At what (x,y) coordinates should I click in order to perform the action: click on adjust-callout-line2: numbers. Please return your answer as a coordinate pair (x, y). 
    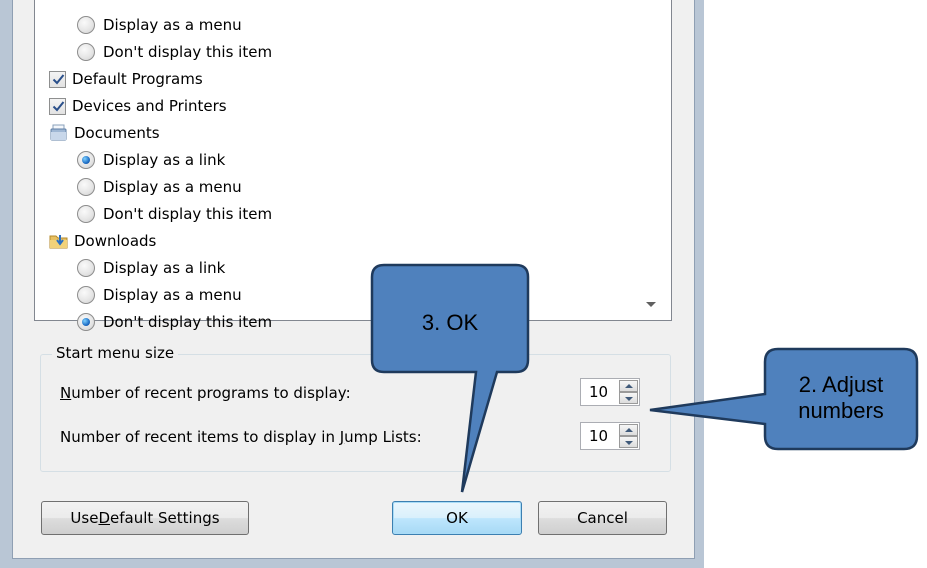
    Looking at the image, I should click on (841, 410).